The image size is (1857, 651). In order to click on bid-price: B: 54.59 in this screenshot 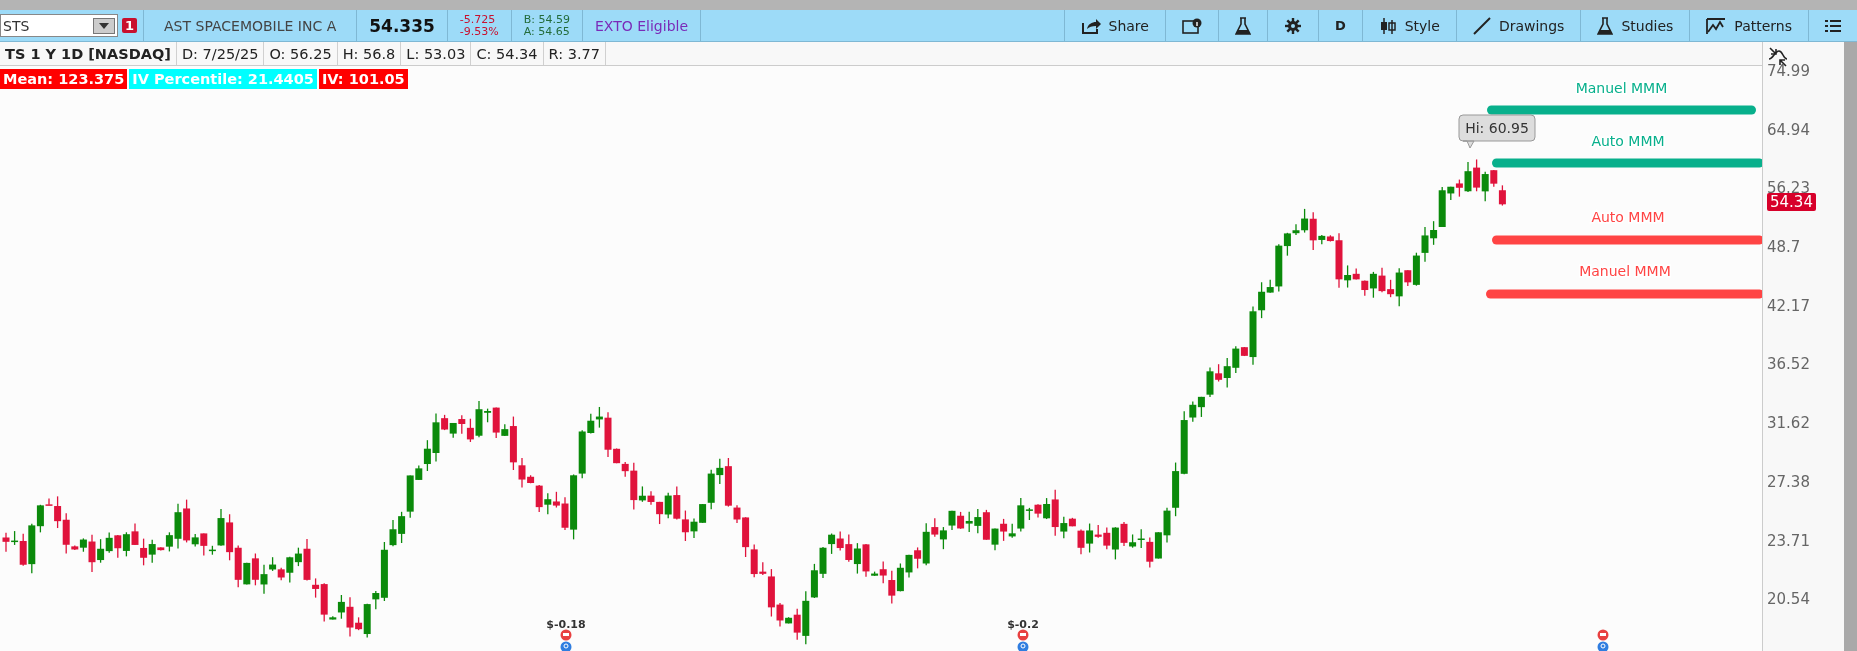, I will do `click(546, 19)`.